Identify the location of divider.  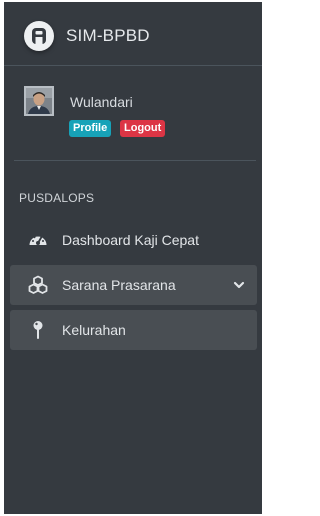
(135, 160).